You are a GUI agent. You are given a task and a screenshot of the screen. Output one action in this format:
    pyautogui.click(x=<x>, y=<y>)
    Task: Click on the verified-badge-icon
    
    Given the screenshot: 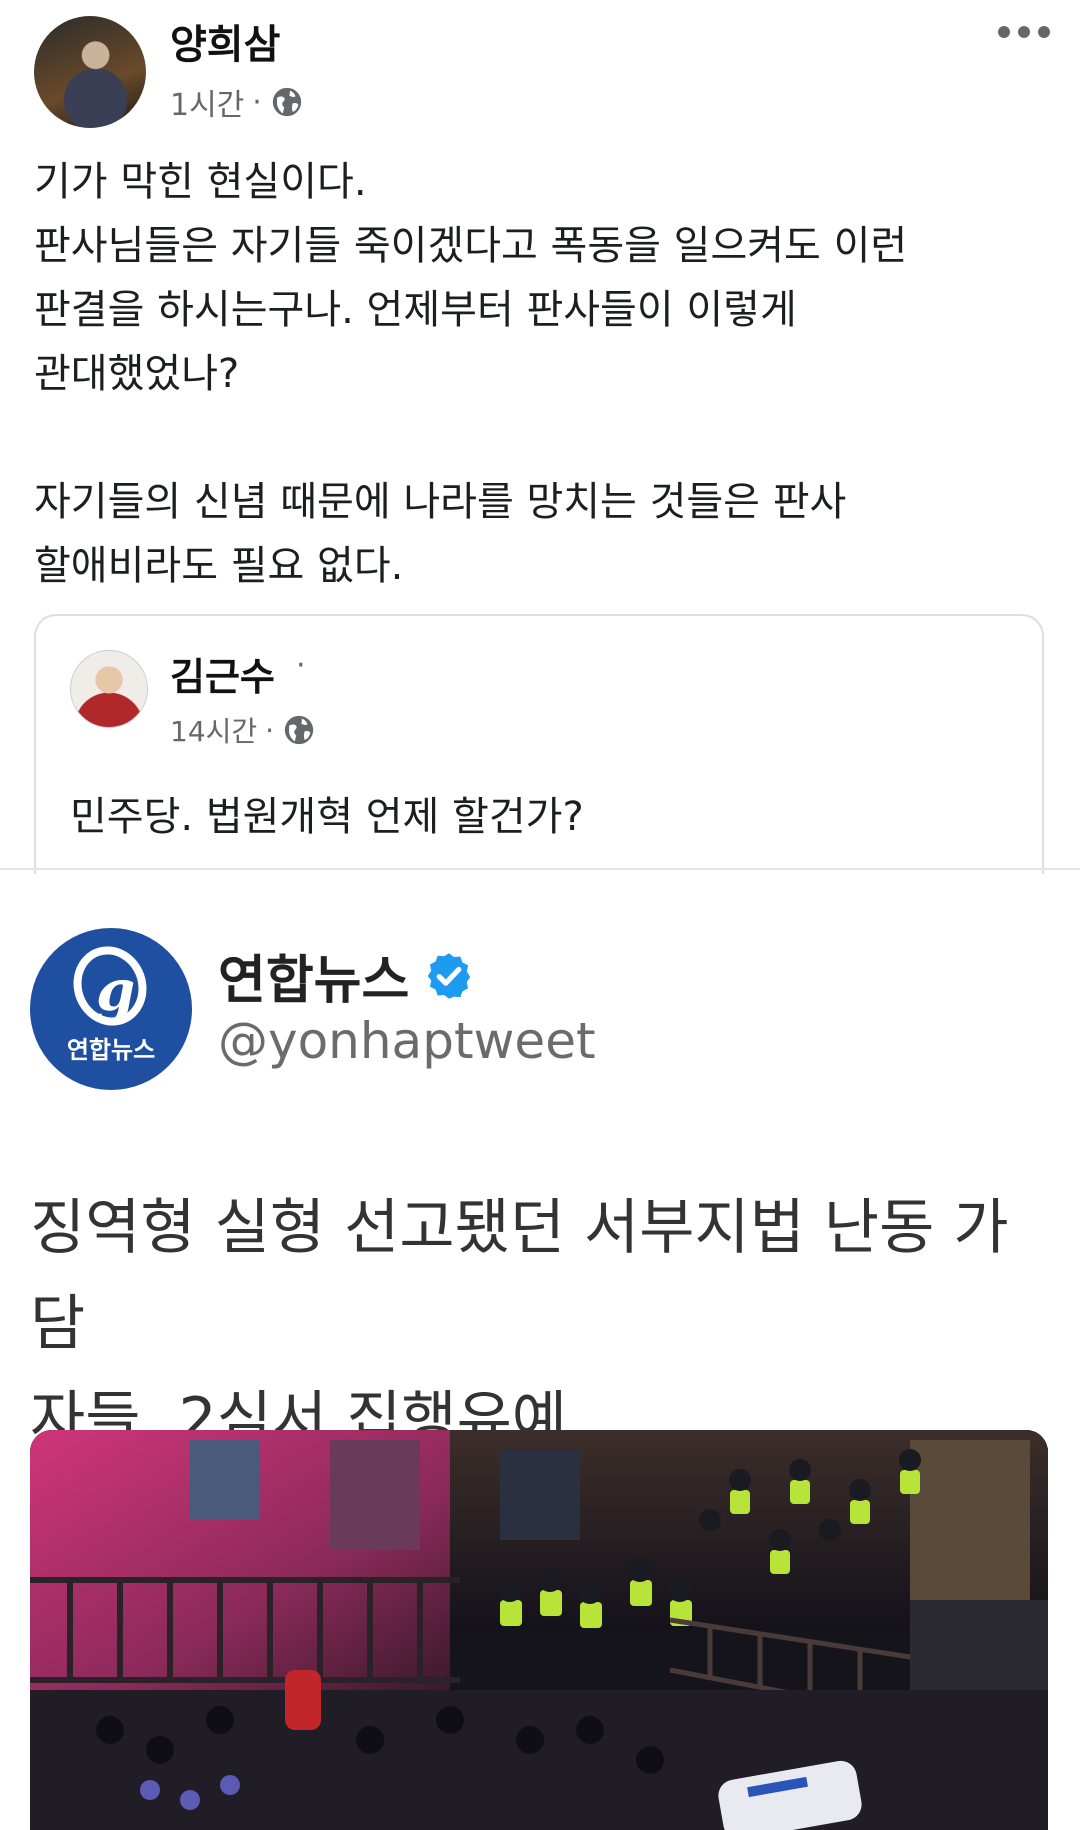 What is the action you would take?
    pyautogui.click(x=449, y=975)
    